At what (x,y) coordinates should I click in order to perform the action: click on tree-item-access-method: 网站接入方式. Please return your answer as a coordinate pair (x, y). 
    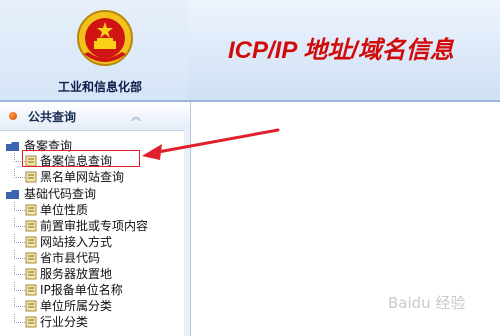
    Looking at the image, I should click on (90, 242).